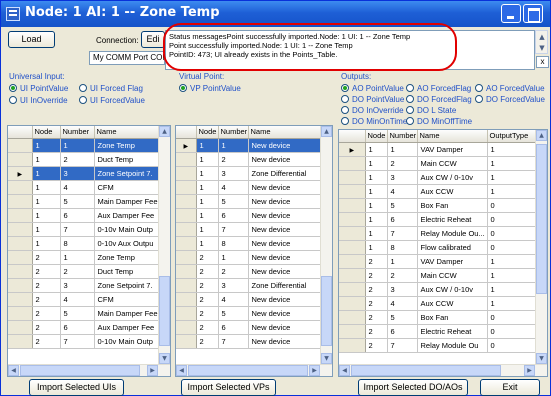 The image size is (551, 396). I want to click on radio-ui-pointvalue: UI PointValue, so click(38, 89).